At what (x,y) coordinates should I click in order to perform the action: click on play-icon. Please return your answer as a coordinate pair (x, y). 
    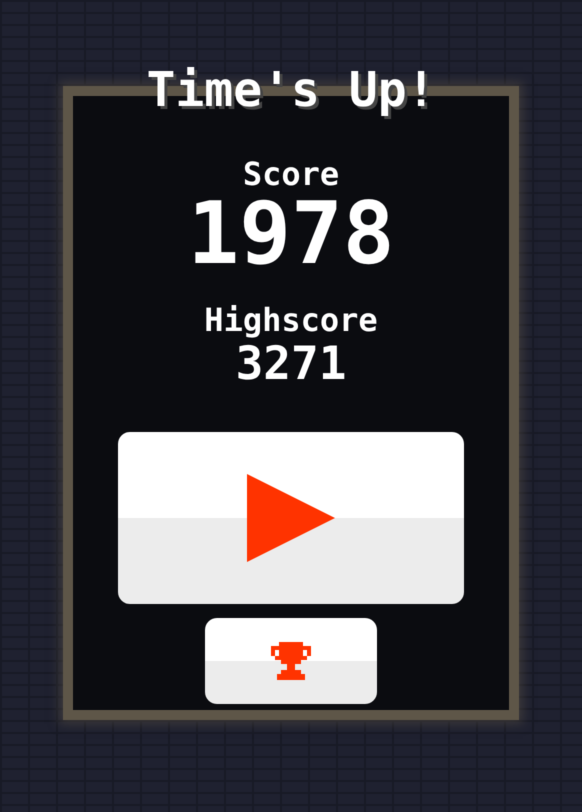
    Looking at the image, I should click on (291, 518).